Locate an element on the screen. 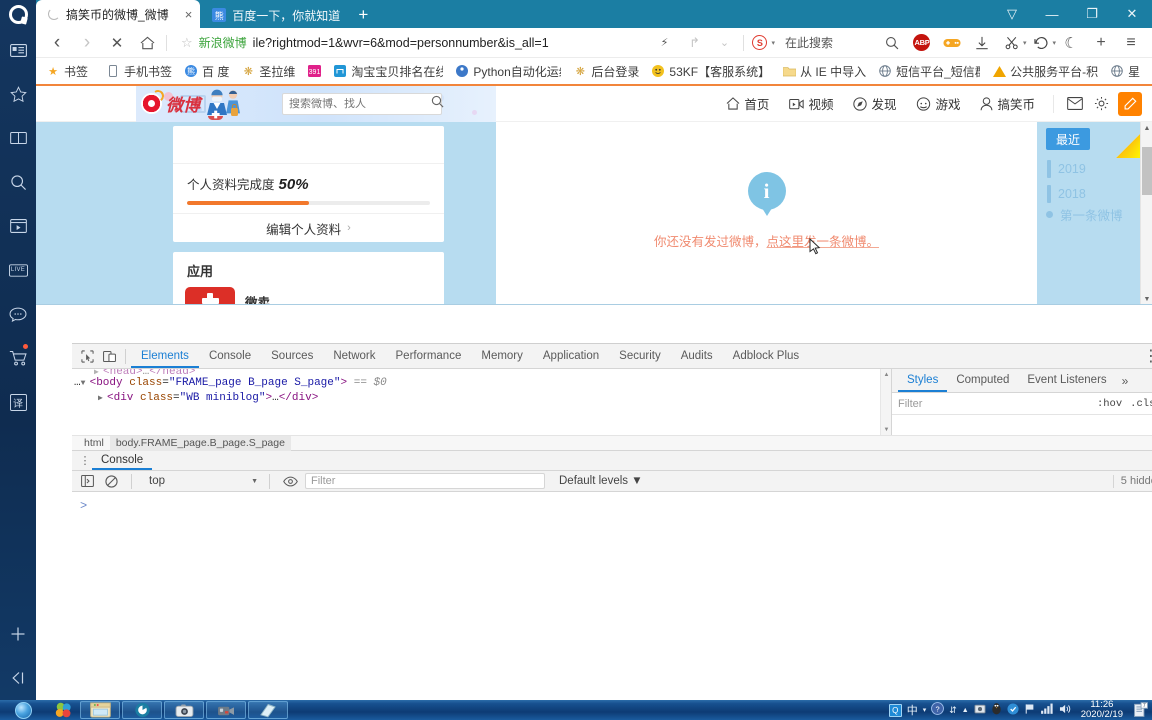 Image resolution: width=1152 pixels, height=720 pixels. styles-filter-input: Filter is located at coordinates (993, 404).